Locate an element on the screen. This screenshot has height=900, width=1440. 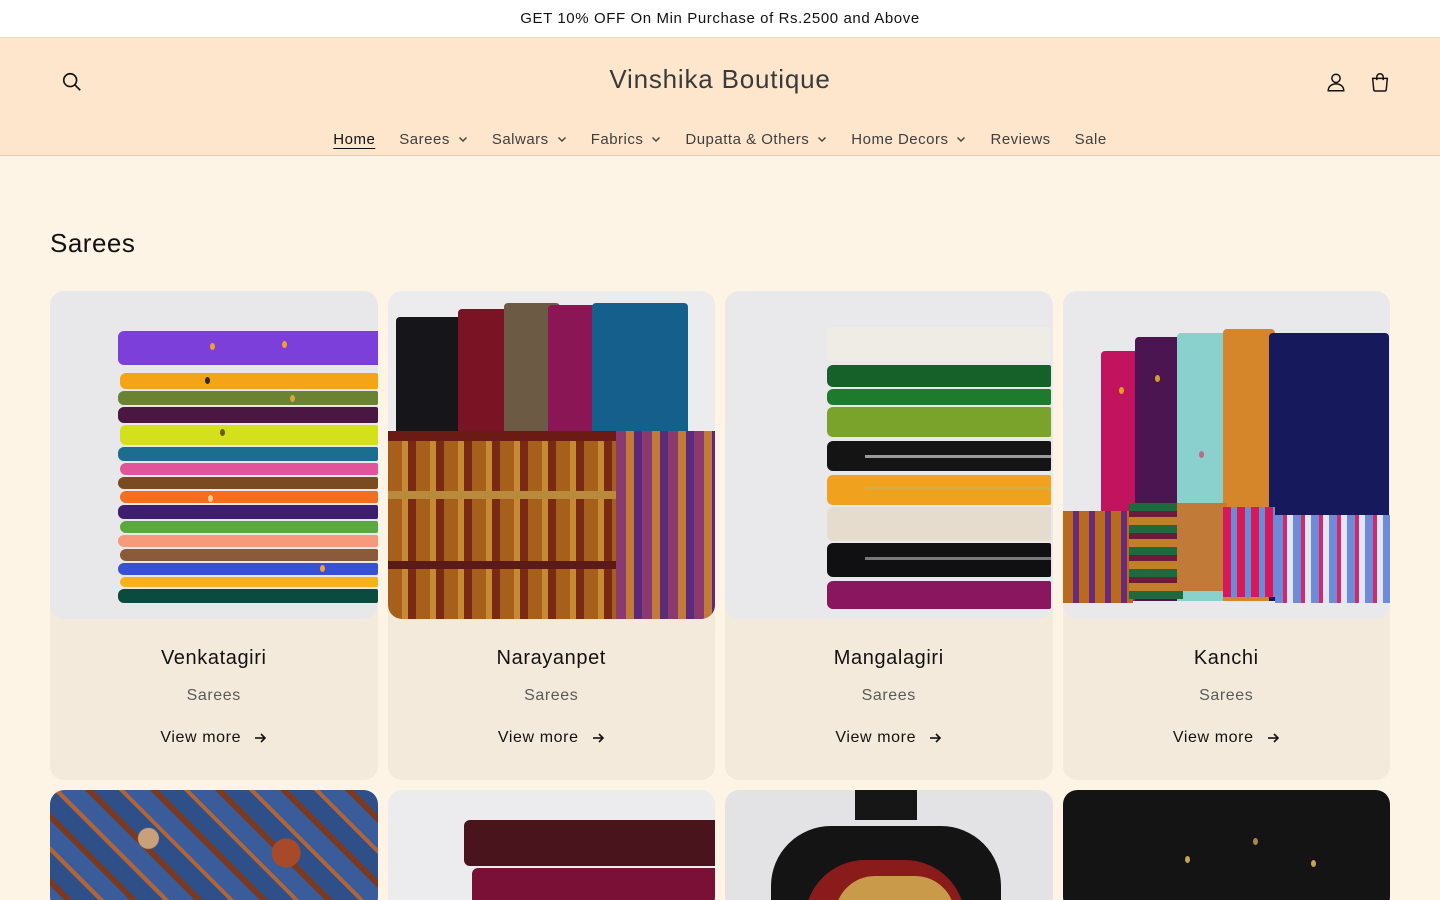
header-top: Vinshika Boutique is located at coordinates (720, 80).